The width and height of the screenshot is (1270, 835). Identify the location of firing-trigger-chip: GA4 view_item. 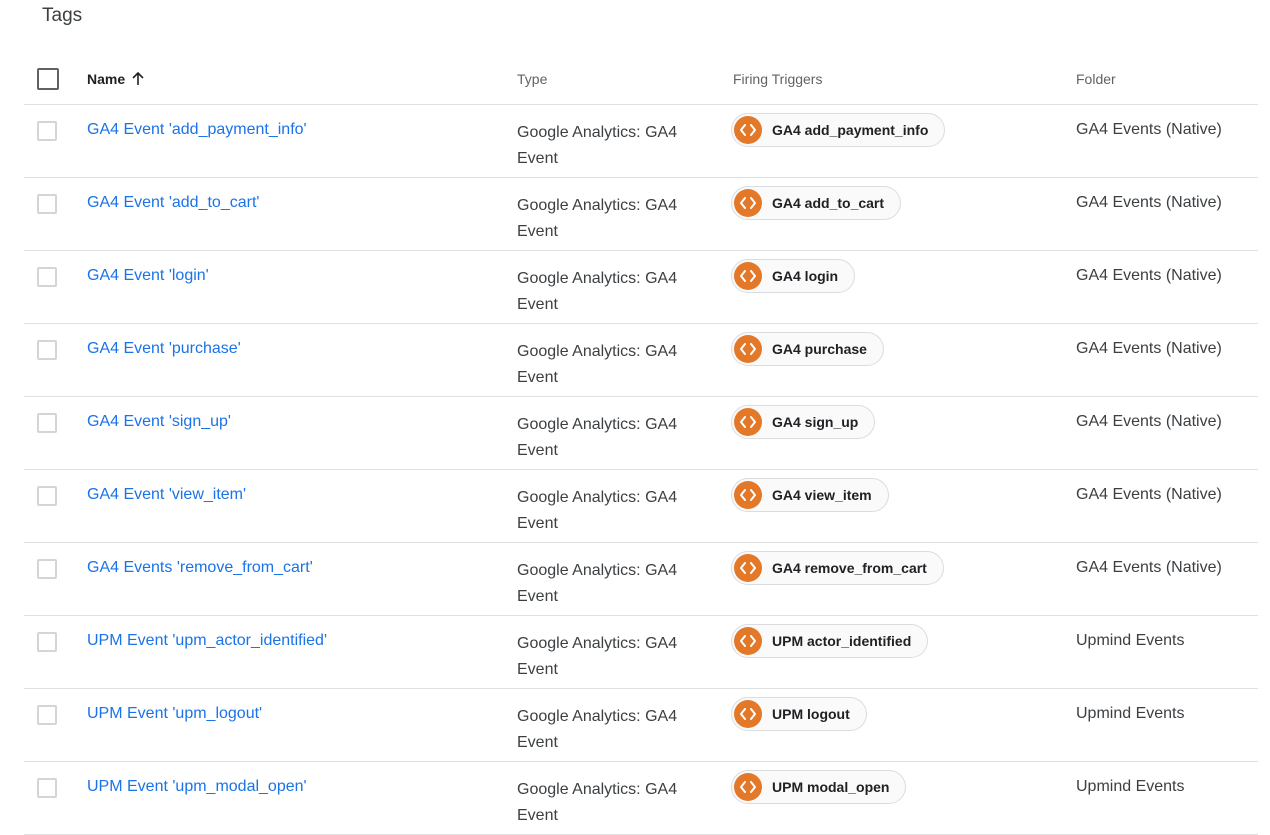
(810, 495).